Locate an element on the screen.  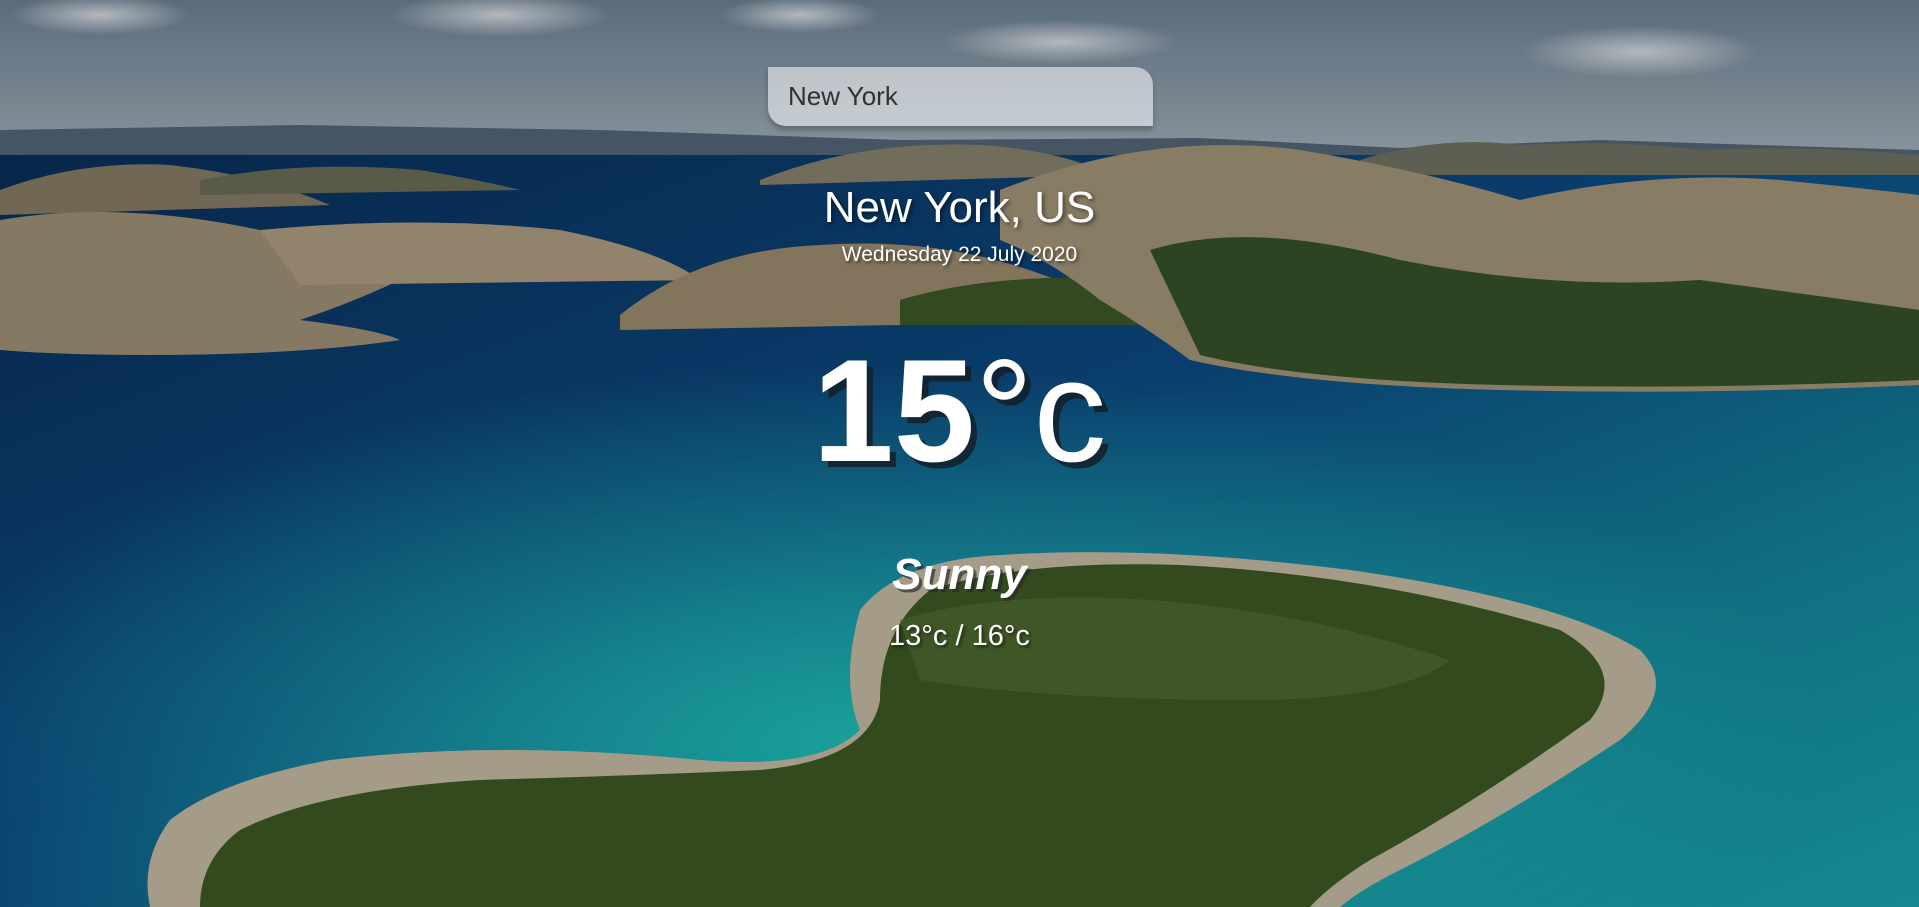
current-date: Wednesday 22 July 2020 is located at coordinates (959, 254).